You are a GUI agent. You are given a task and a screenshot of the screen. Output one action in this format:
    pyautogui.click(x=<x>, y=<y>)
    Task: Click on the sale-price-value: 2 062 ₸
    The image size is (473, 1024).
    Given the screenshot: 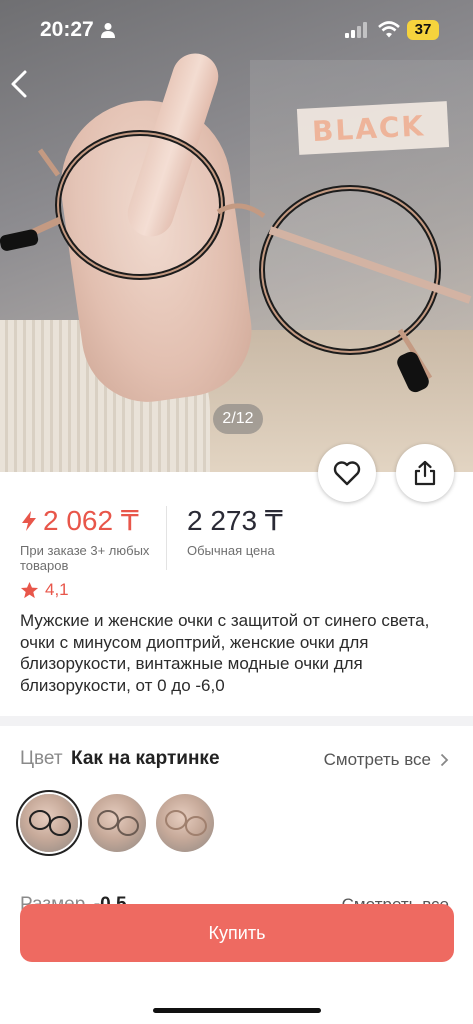 What is the action you would take?
    pyautogui.click(x=91, y=520)
    